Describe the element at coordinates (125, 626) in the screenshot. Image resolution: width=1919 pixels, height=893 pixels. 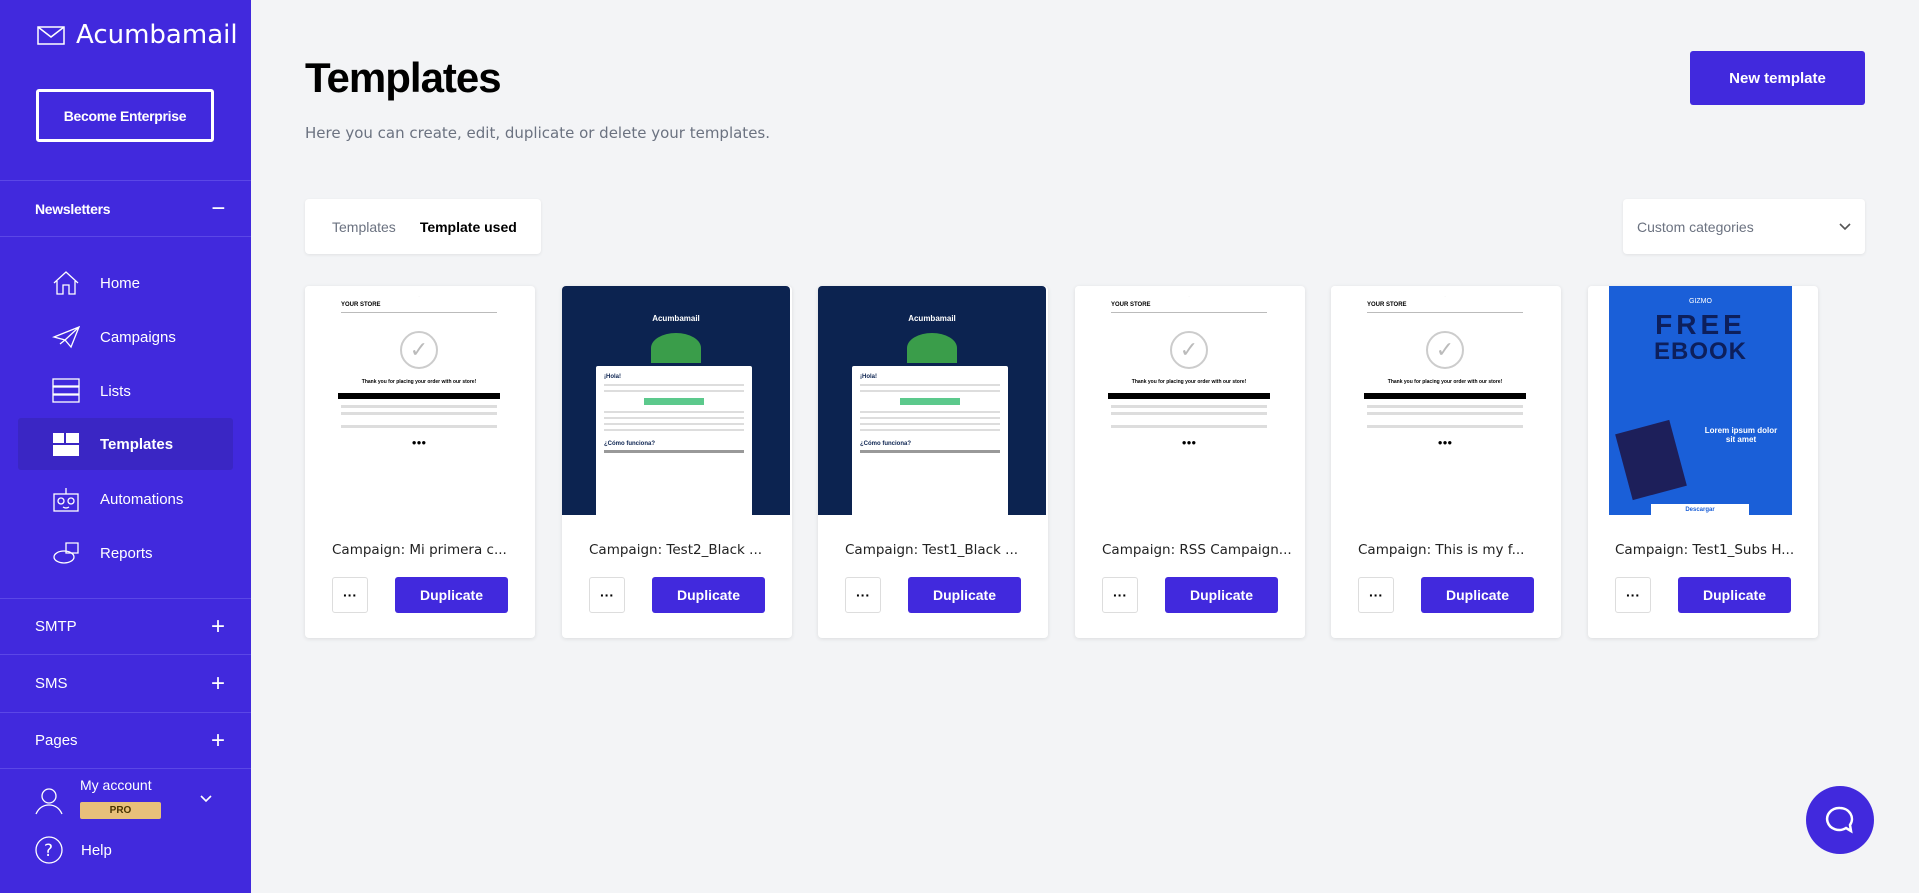
I see `sidebar-section-smtp: SMTP +` at that location.